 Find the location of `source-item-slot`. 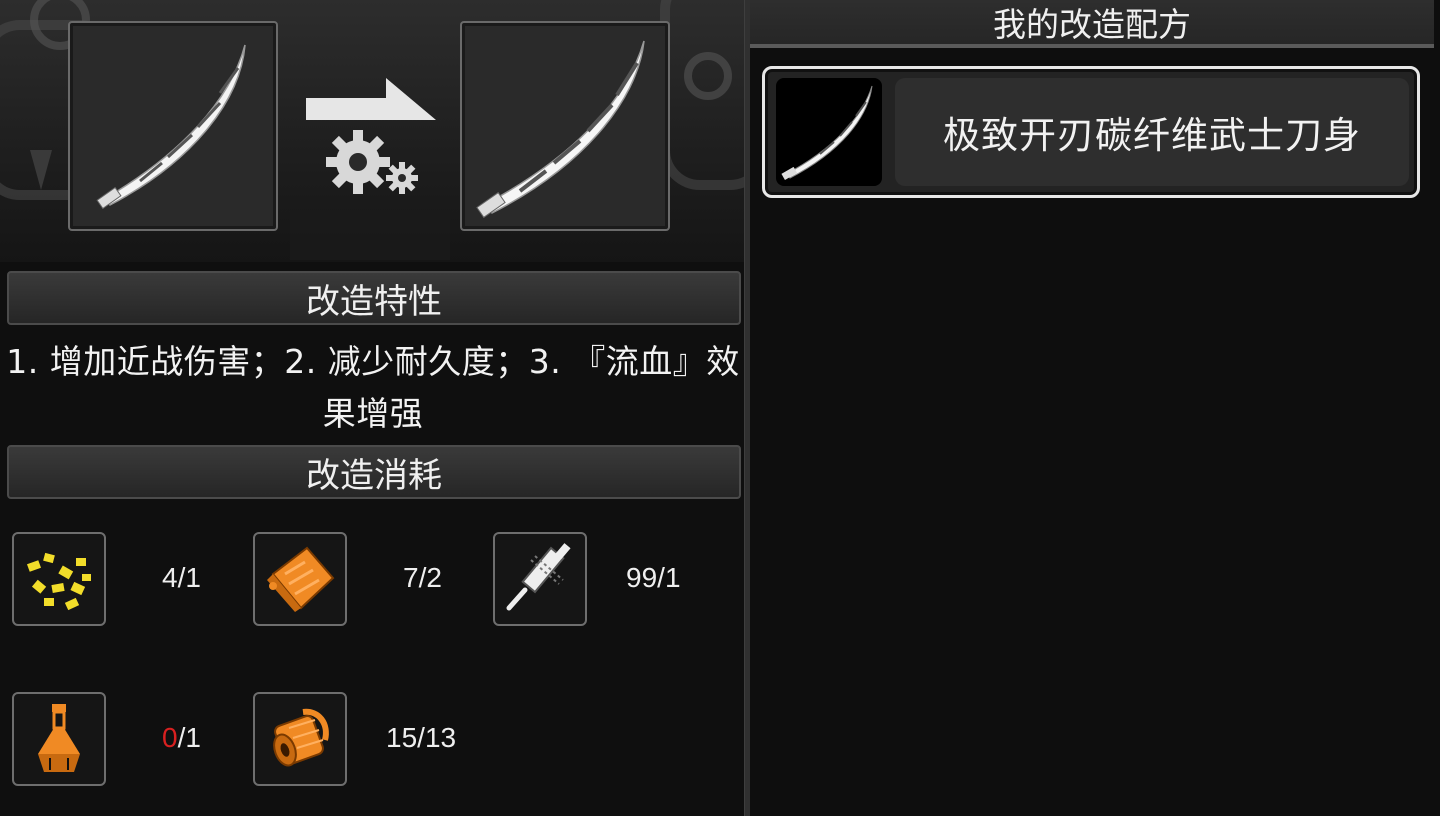

source-item-slot is located at coordinates (173, 126).